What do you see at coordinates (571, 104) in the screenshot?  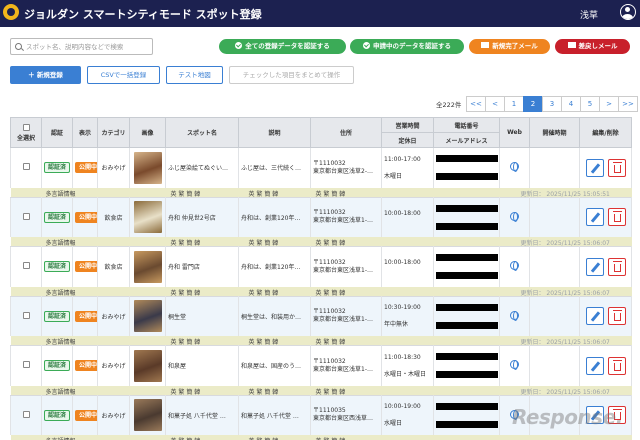 I see `page-button: 4` at bounding box center [571, 104].